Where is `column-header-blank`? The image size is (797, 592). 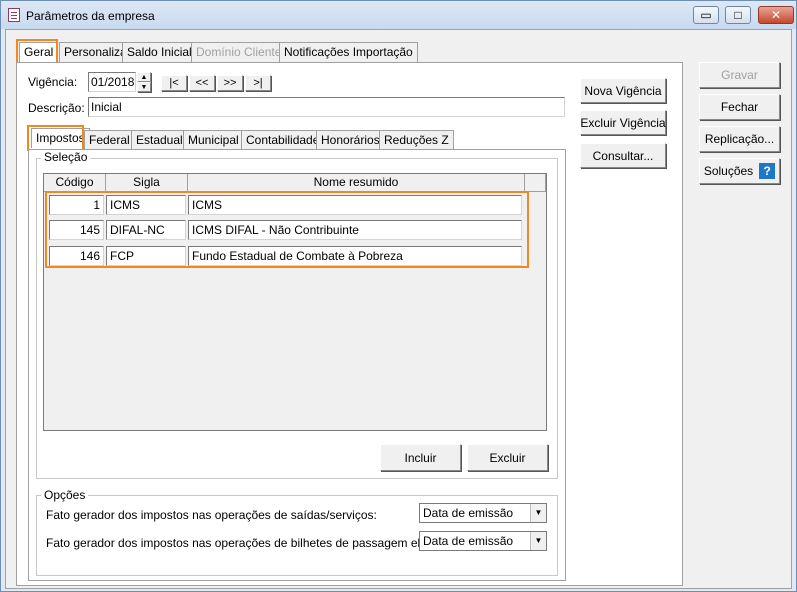
column-header-blank is located at coordinates (535, 183).